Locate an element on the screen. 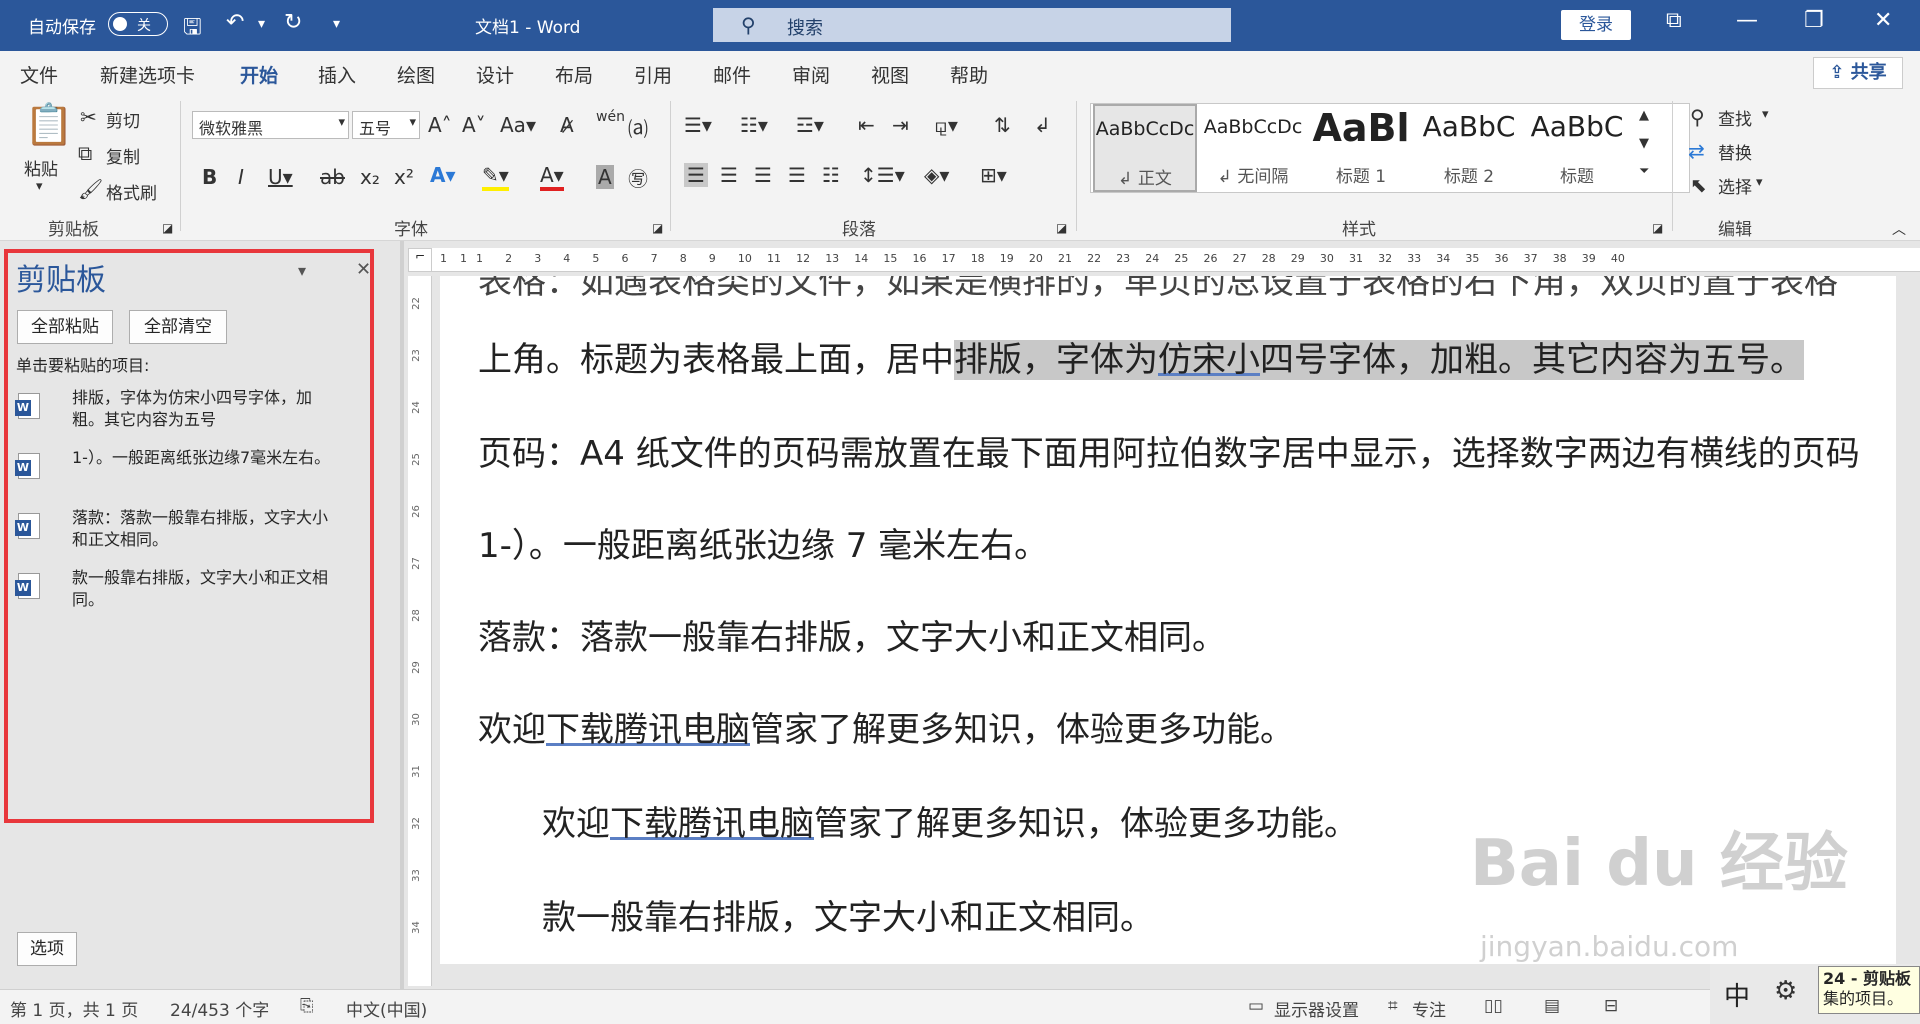  tab-help: 帮助 is located at coordinates (969, 74).